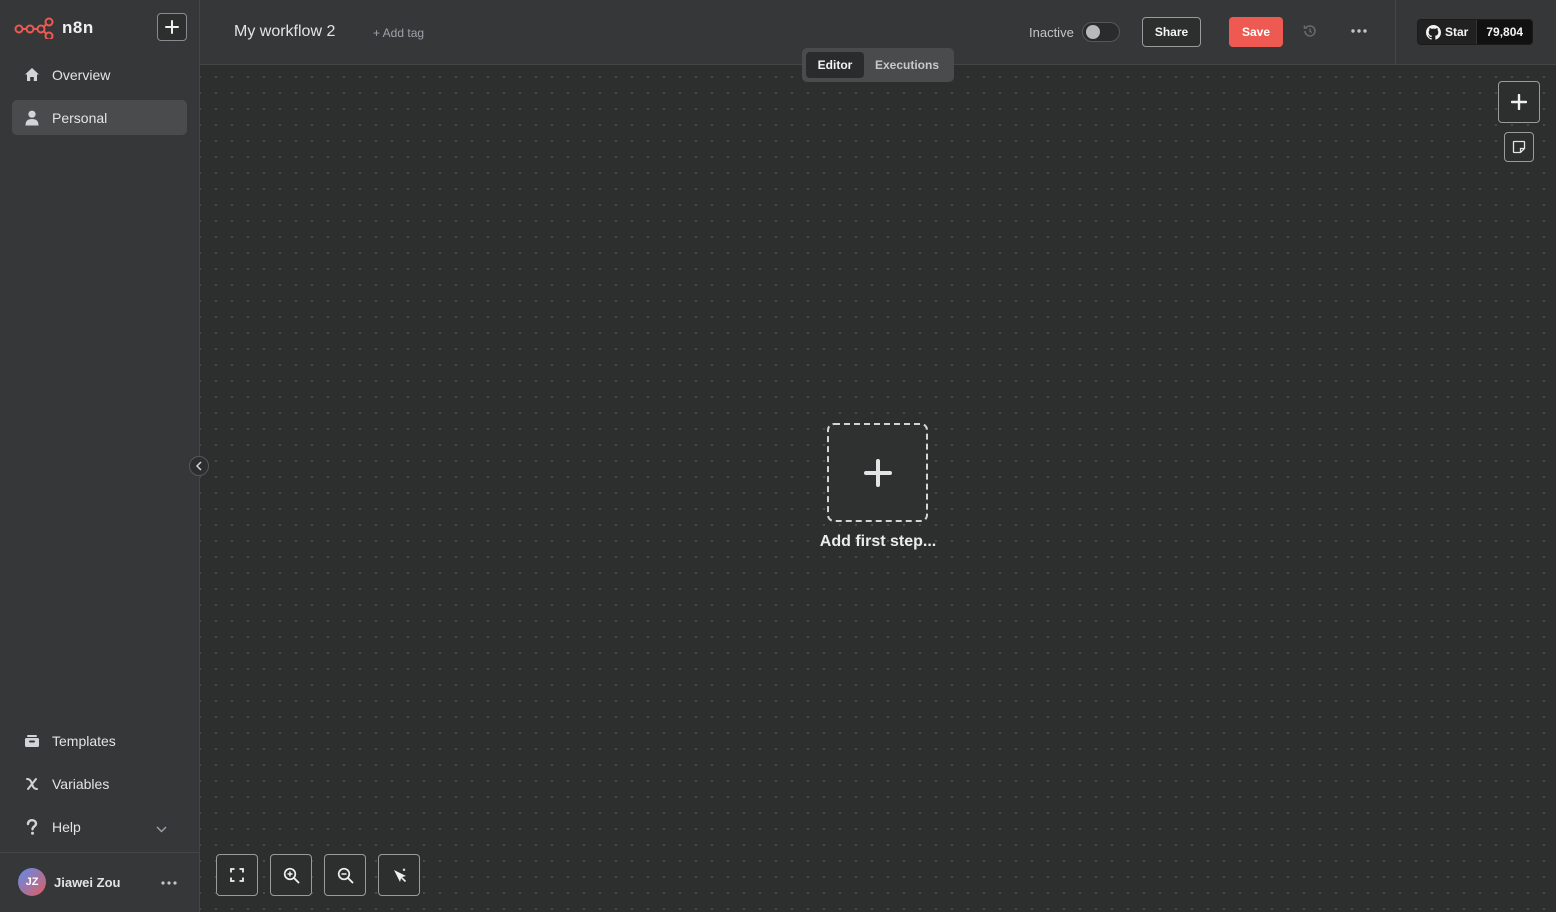 This screenshot has height=912, width=1556. I want to click on zoom-out-icon, so click(345, 875).